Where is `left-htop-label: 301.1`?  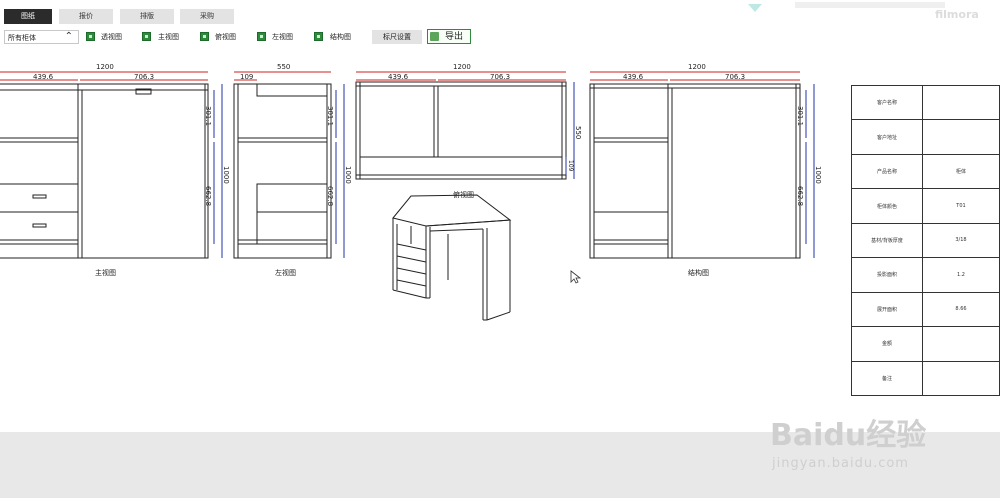
left-htop-label: 301.1 is located at coordinates (330, 116).